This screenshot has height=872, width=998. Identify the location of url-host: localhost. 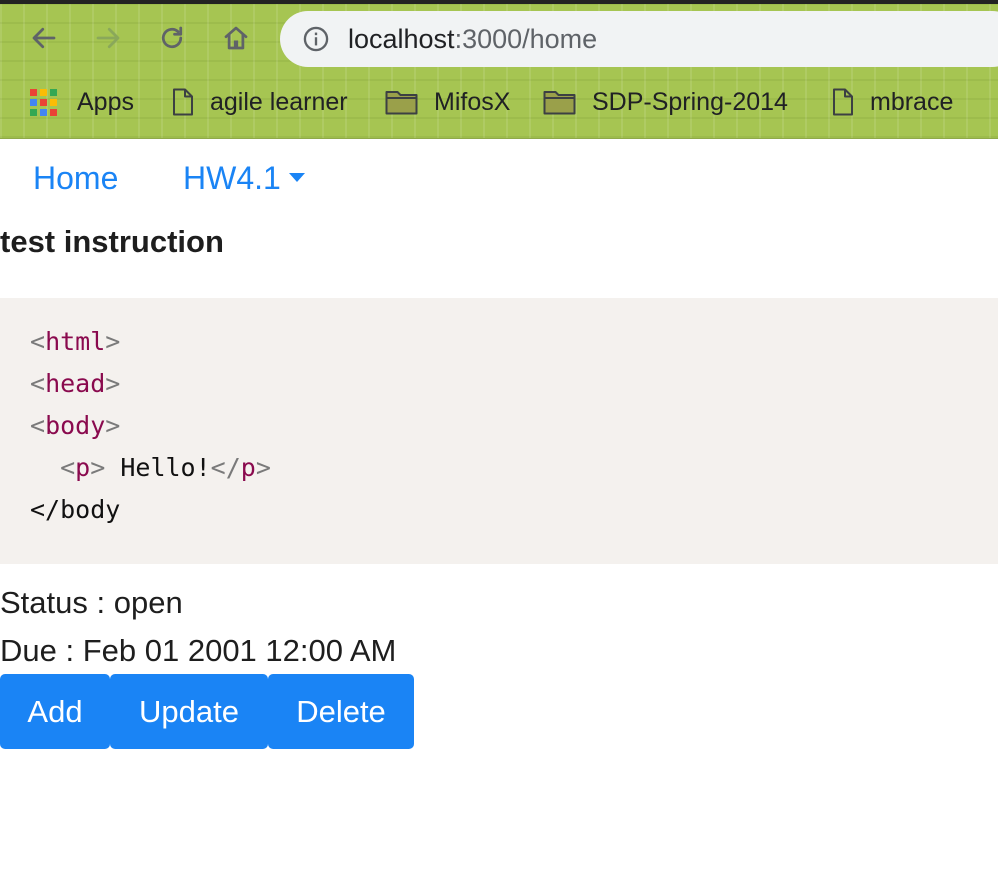
(401, 39).